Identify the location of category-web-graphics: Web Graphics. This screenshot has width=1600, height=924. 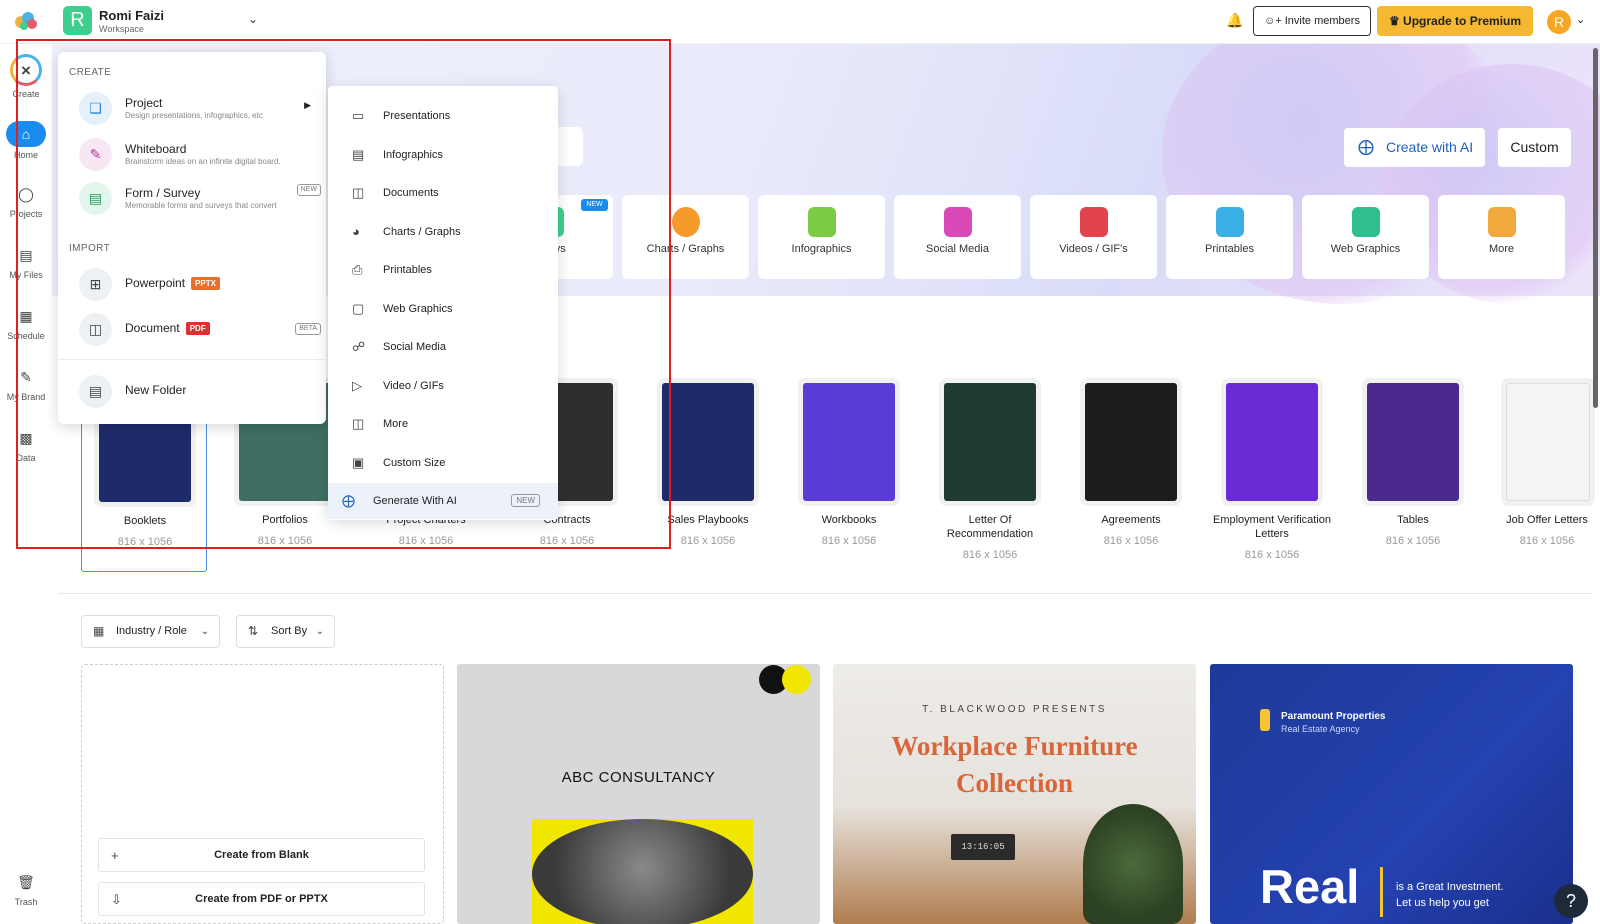
(1365, 237).